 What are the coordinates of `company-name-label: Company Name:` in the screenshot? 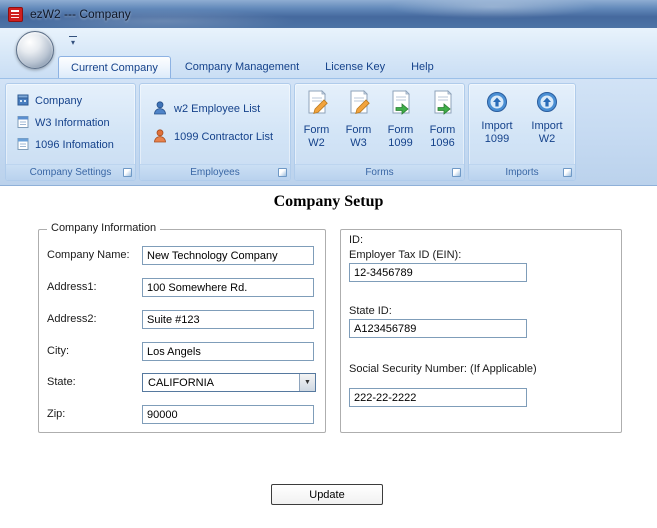 It's located at (88, 255).